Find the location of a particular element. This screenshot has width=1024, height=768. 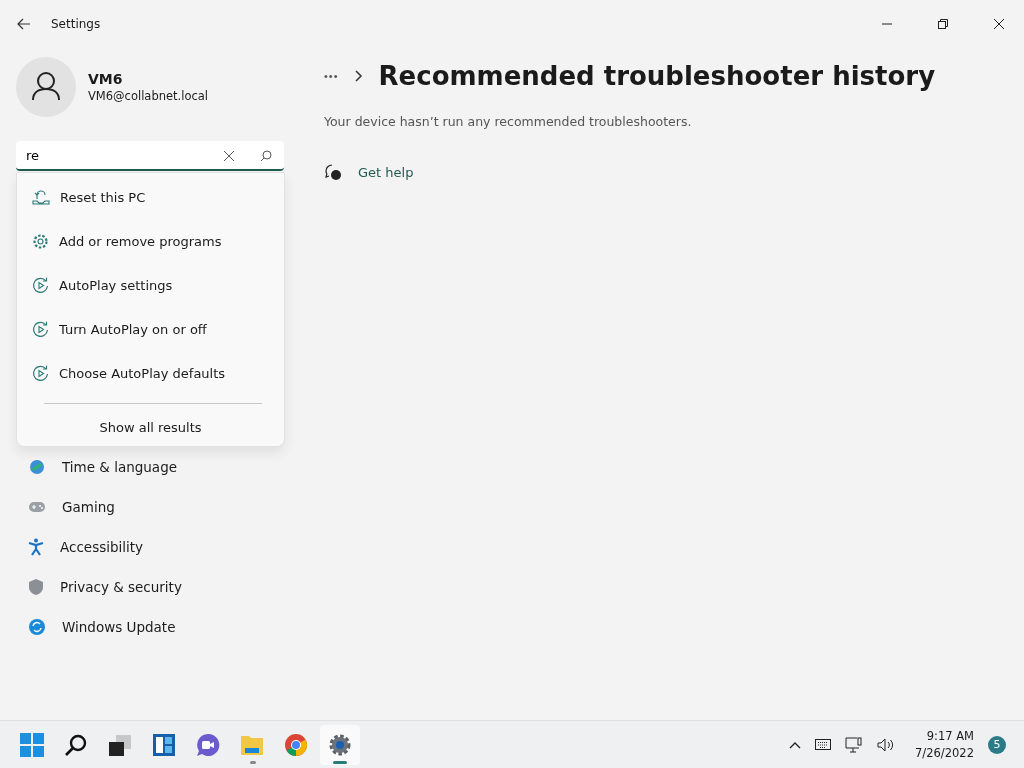

widgets-icon is located at coordinates (164, 744).